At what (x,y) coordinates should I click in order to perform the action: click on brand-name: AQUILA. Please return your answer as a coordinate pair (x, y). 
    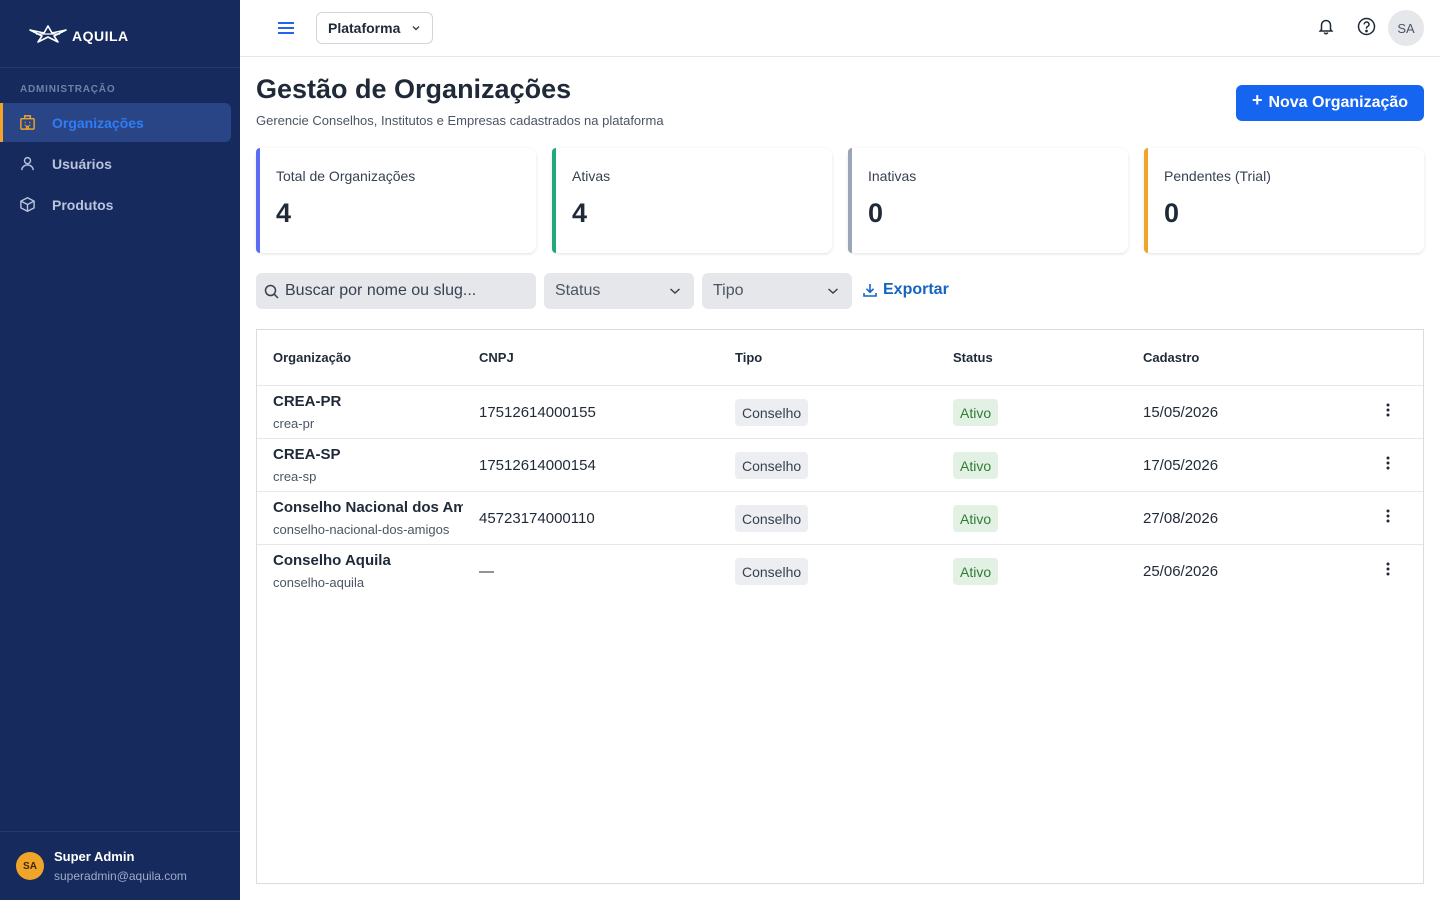
    Looking at the image, I should click on (100, 35).